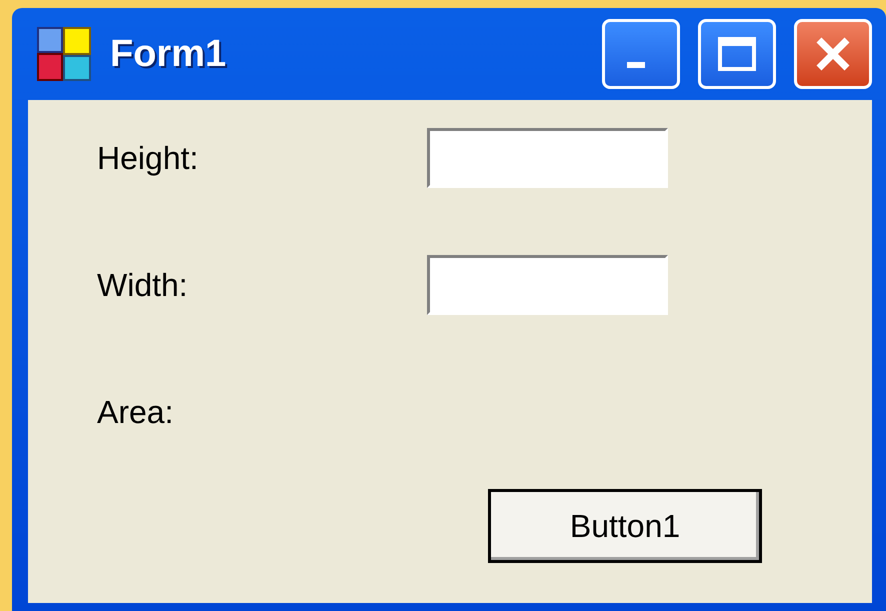  Describe the element at coordinates (135, 412) in the screenshot. I see `area-label: Area:` at that location.